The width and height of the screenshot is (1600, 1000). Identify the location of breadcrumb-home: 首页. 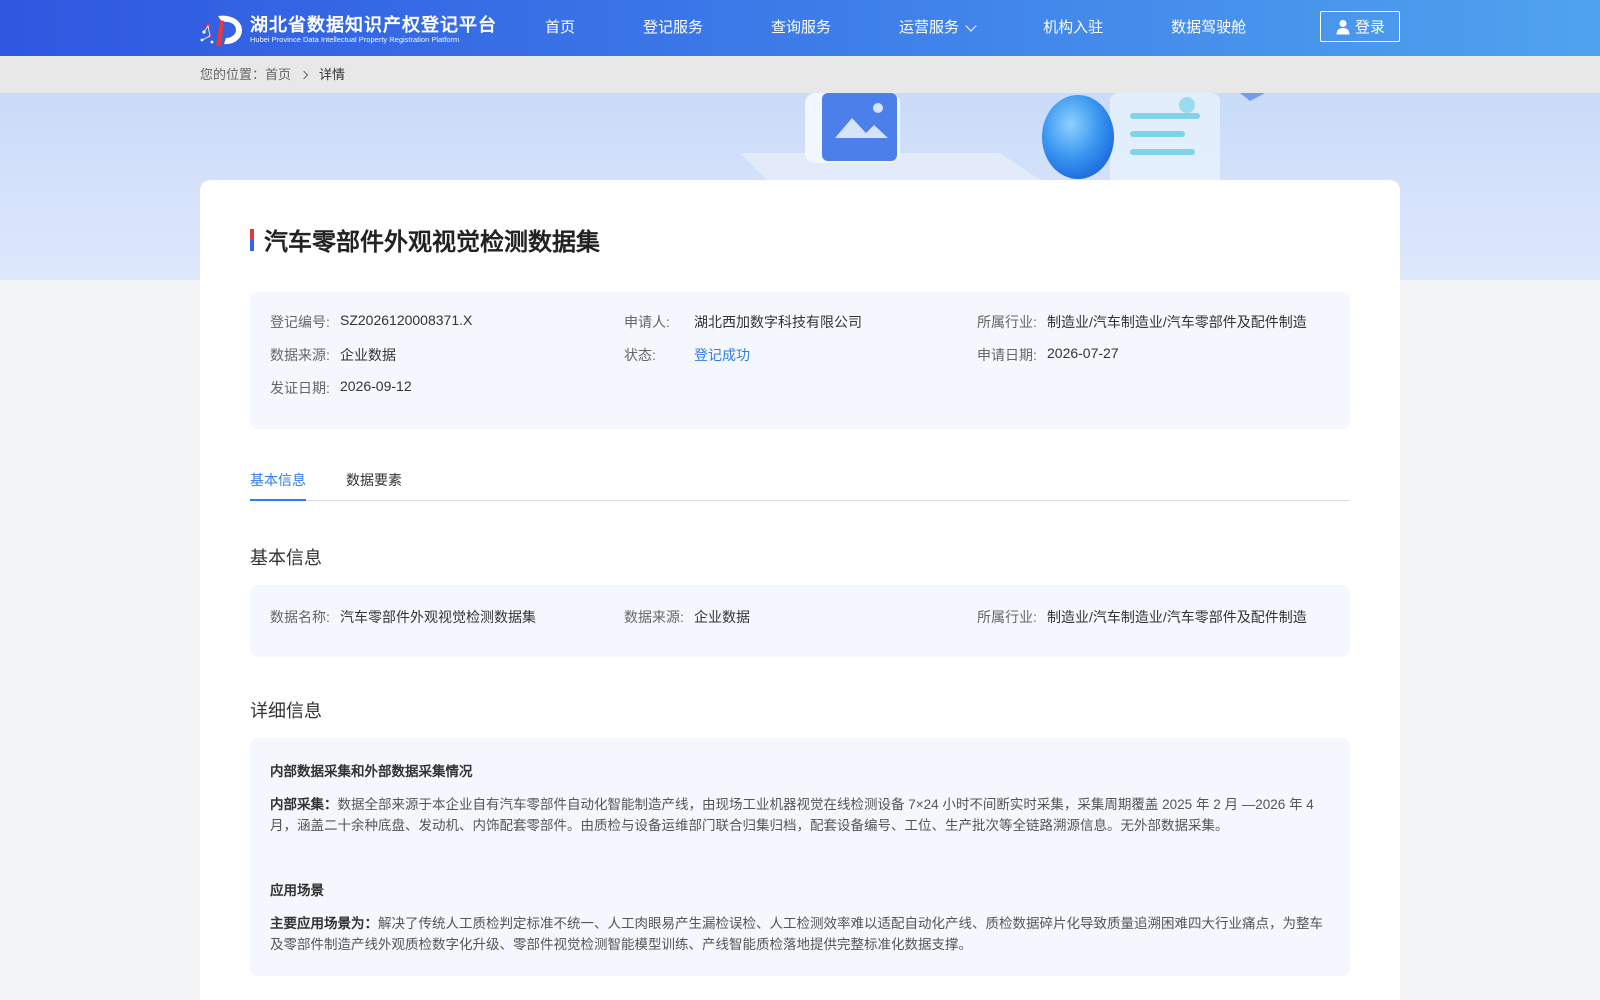
(278, 74).